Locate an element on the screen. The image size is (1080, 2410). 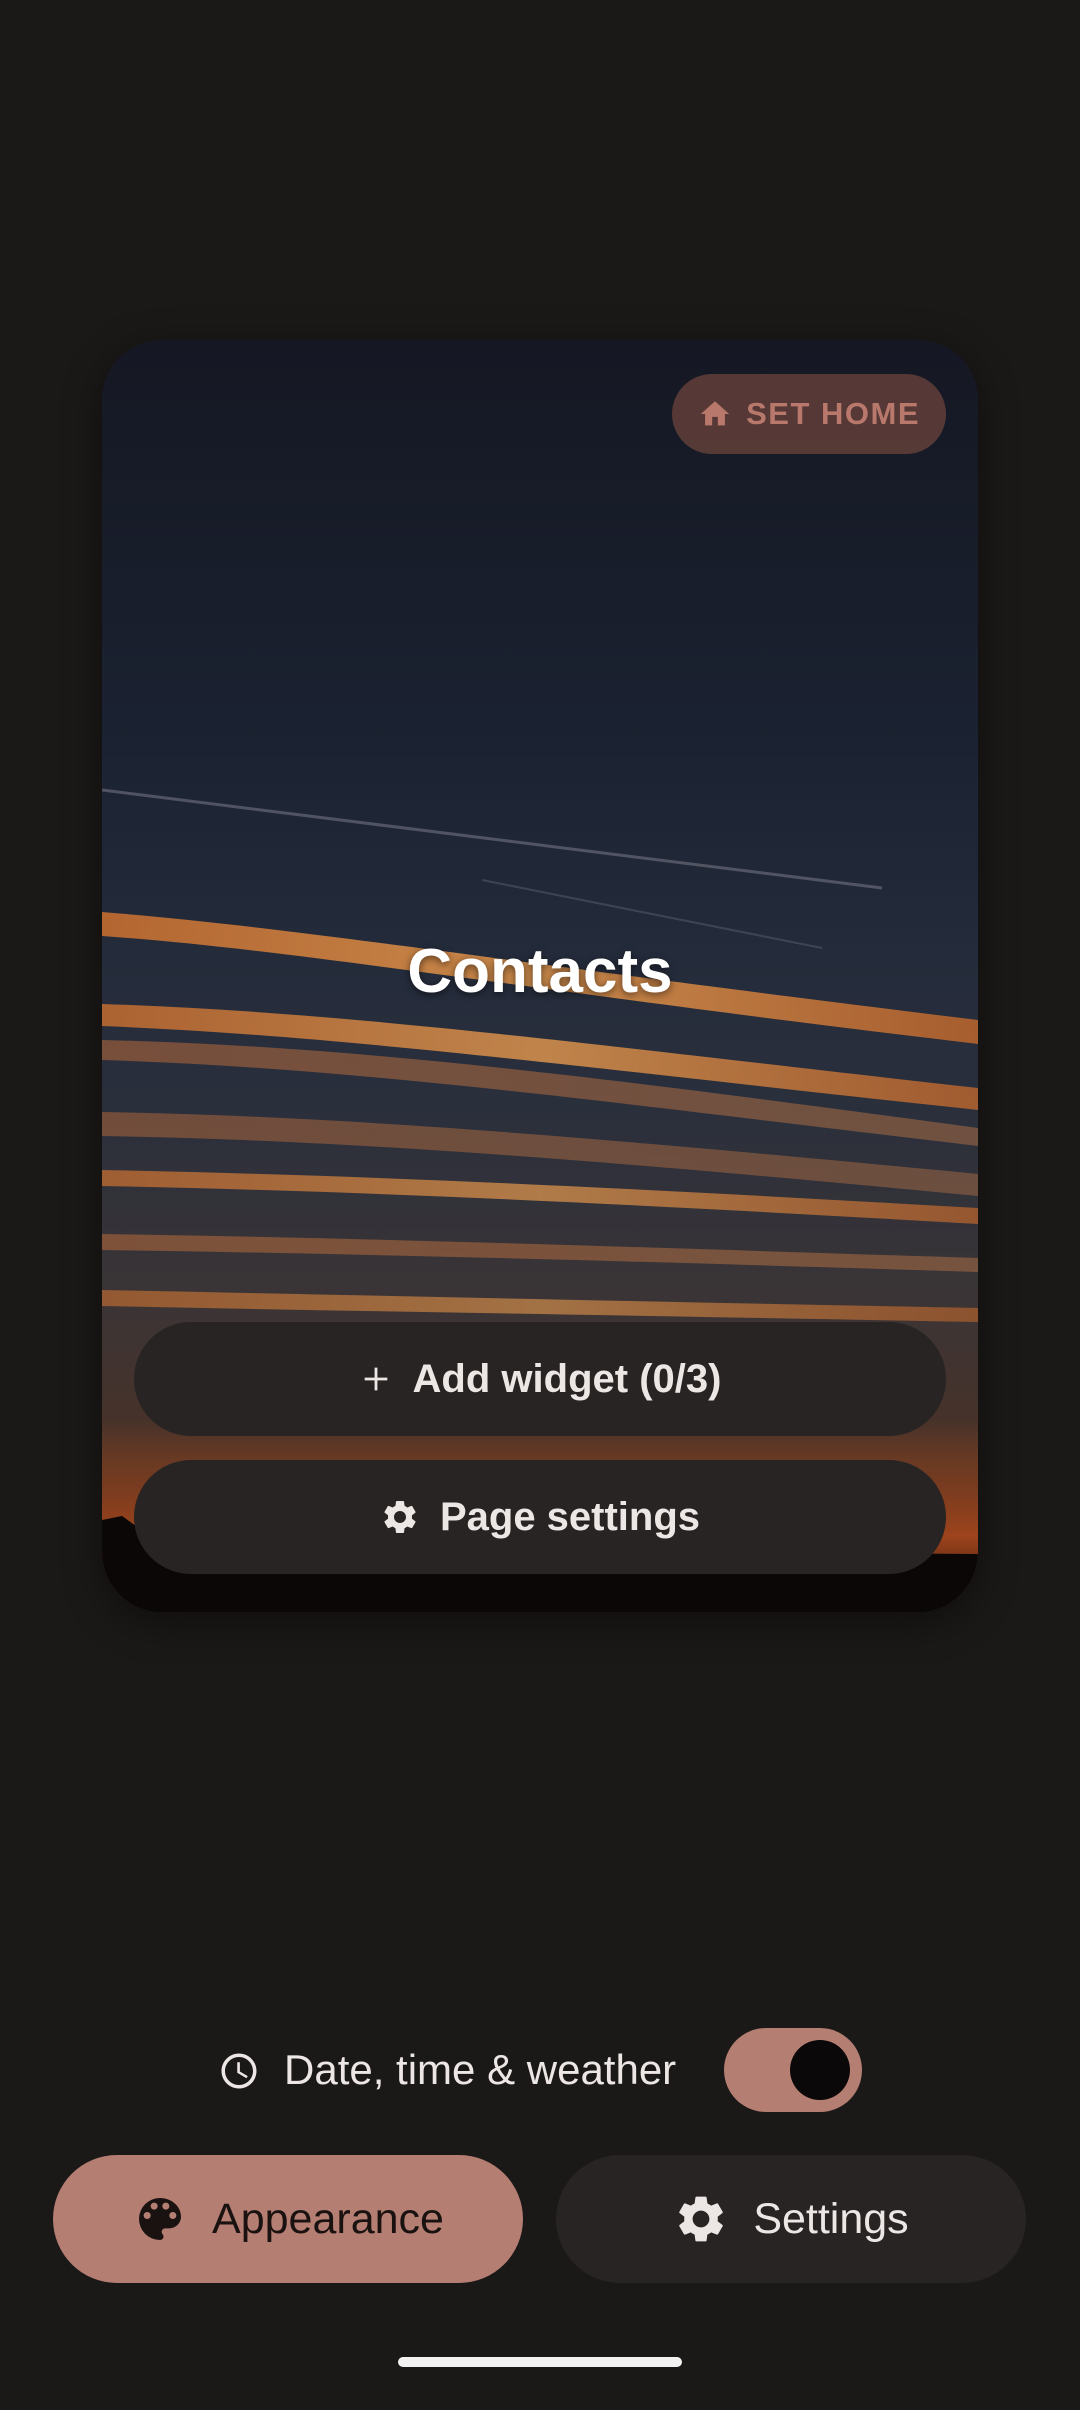
date-time-weather-row: Date, time & weather is located at coordinates (540, 2070).